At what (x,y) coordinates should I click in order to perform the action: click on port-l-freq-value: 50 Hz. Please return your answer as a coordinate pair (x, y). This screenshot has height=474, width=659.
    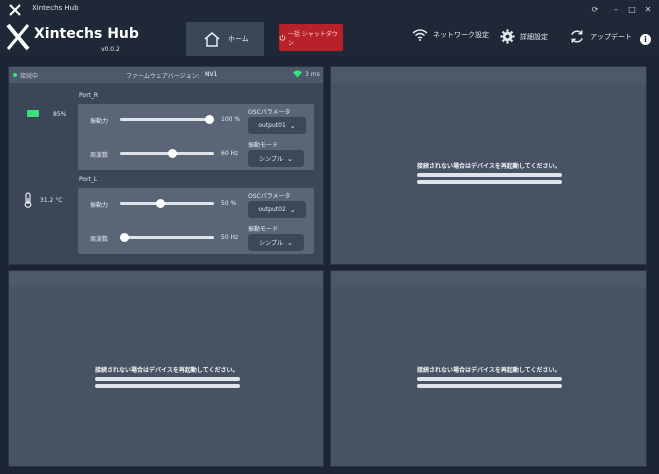
    Looking at the image, I should click on (230, 237).